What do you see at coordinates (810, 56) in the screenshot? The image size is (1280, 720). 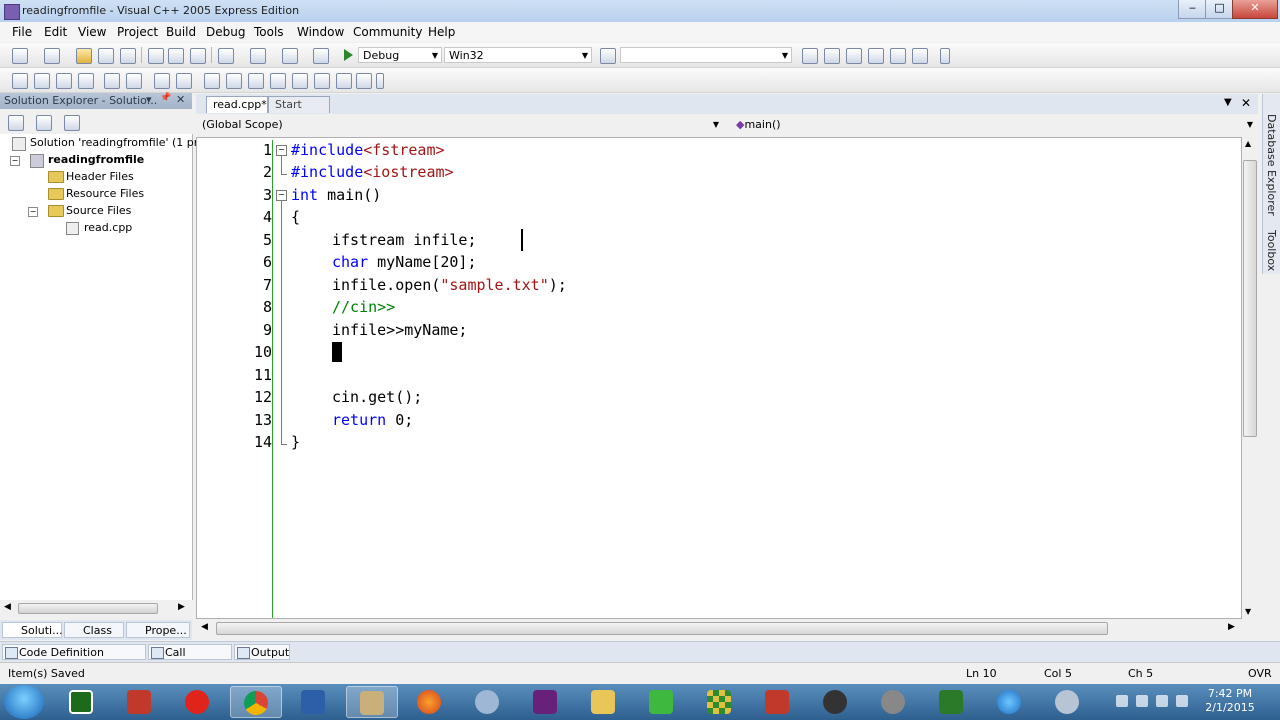 I see `solution-explorer-icon` at bounding box center [810, 56].